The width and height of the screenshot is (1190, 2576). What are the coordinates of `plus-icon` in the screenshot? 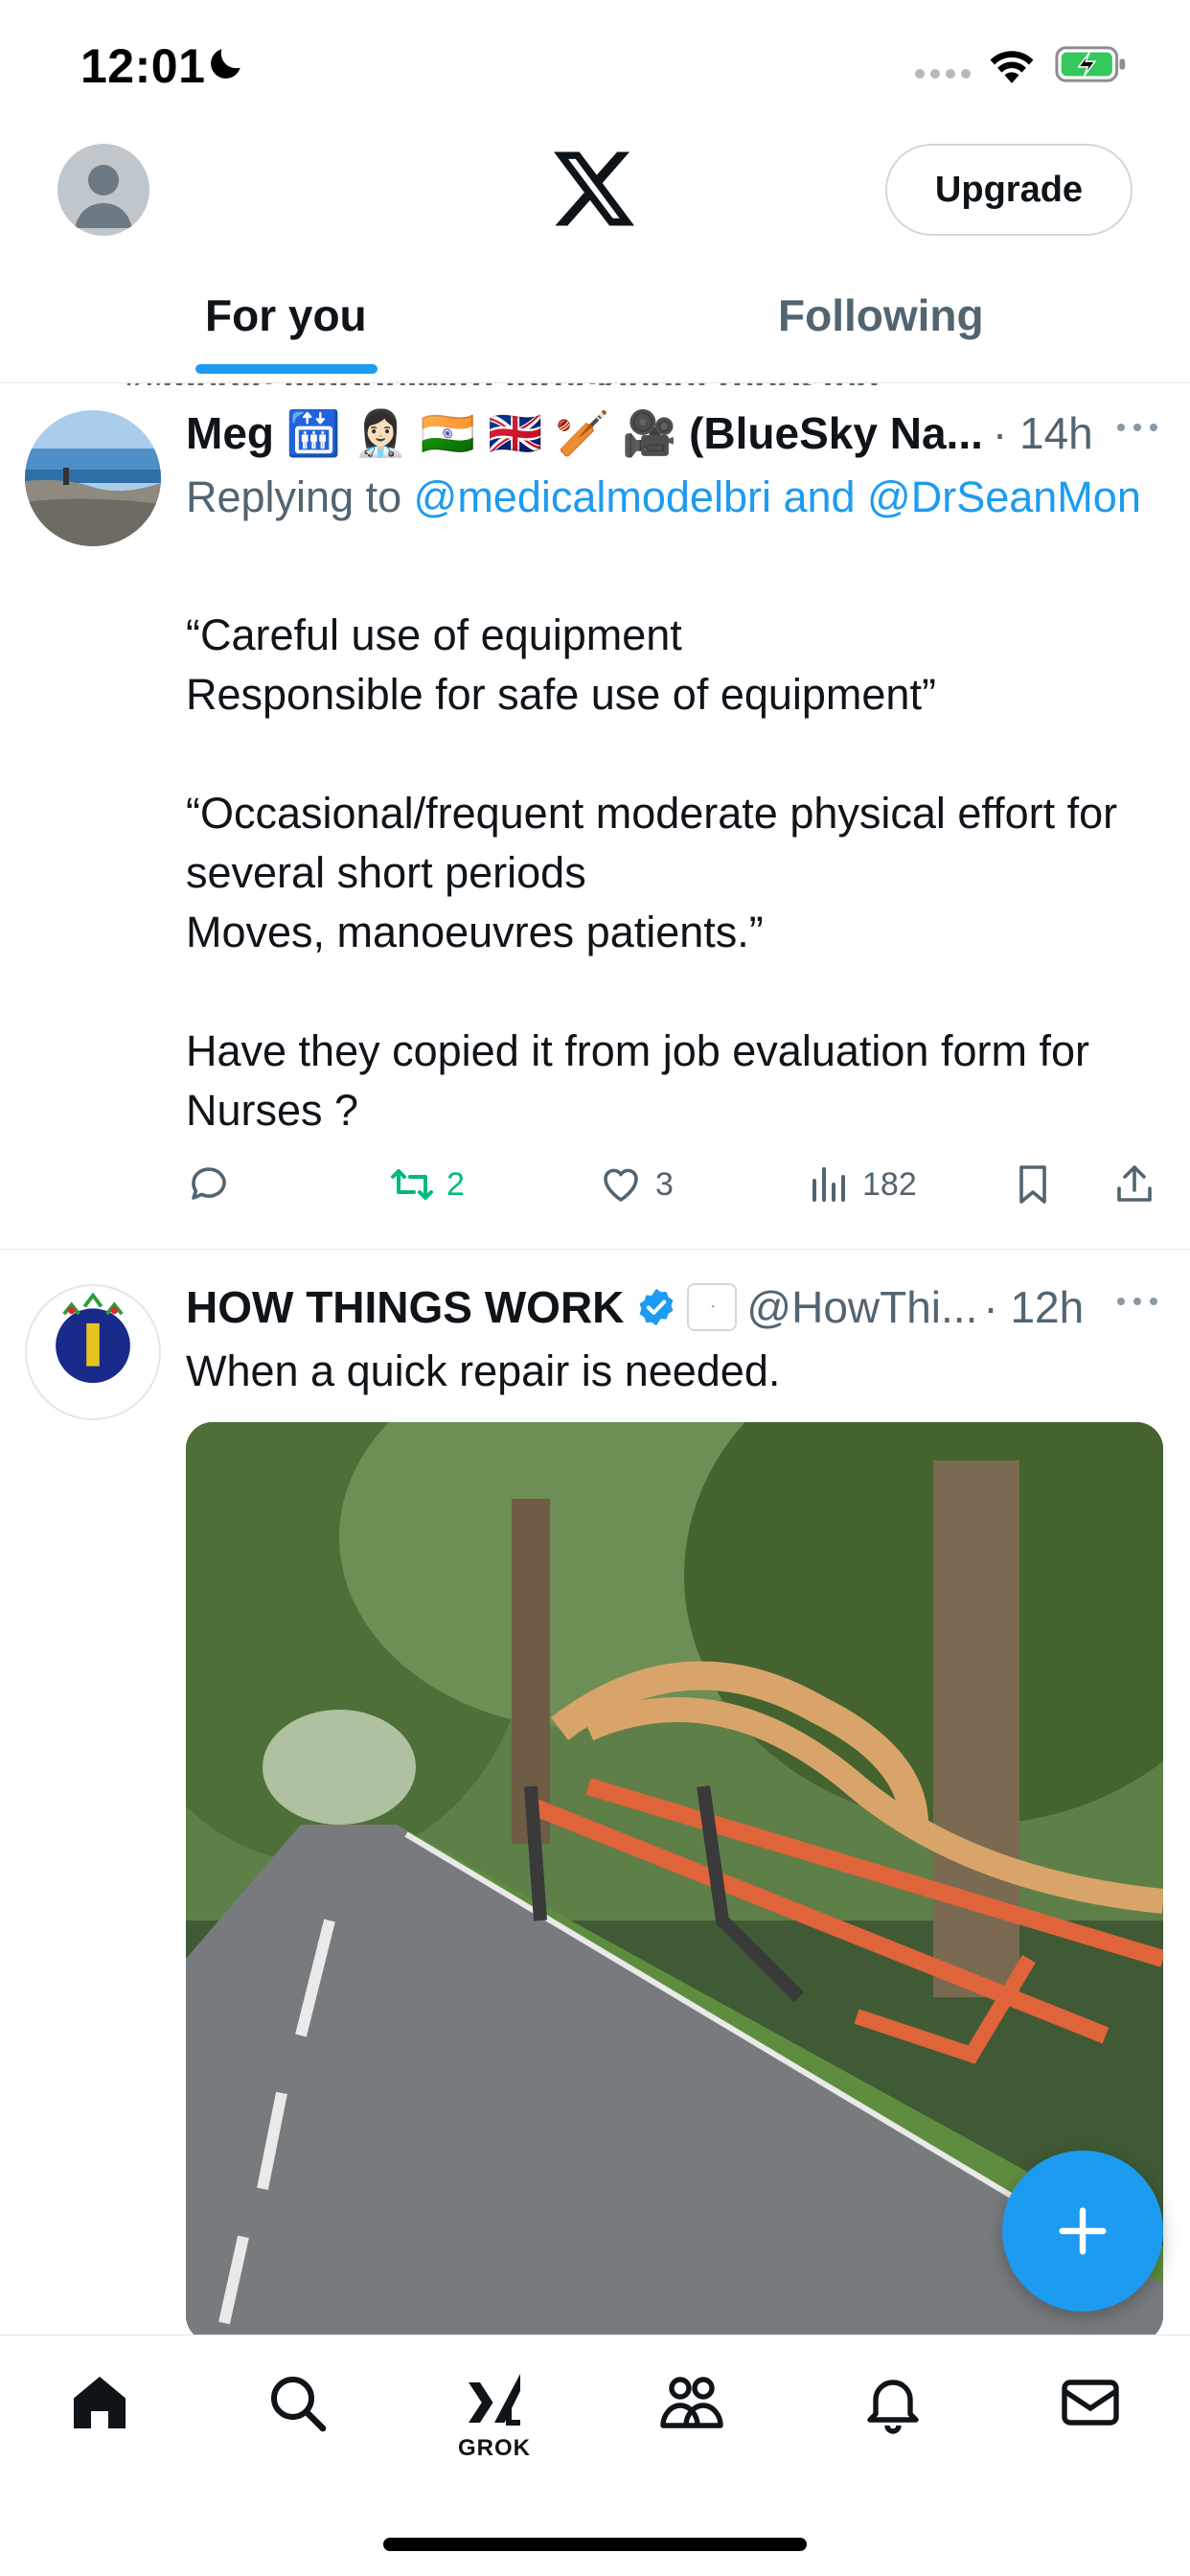 It's located at (1083, 2231).